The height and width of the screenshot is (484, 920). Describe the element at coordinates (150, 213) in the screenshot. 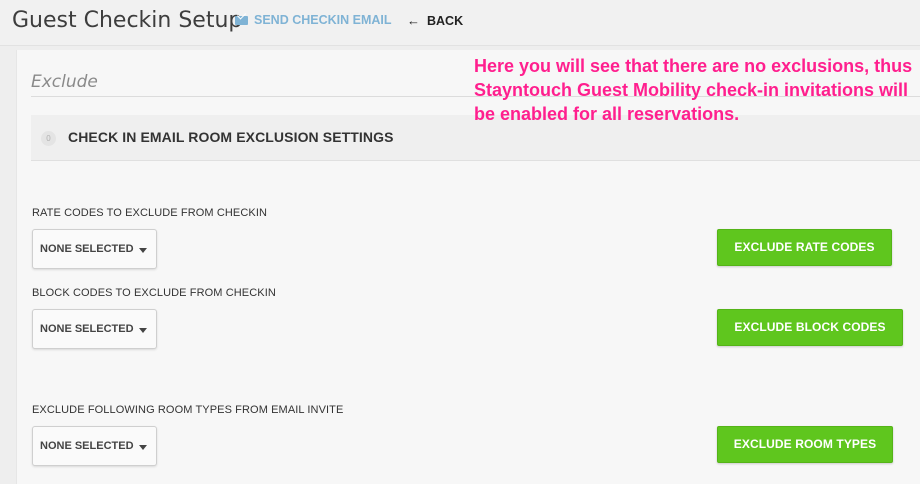

I see `rate-codes-label: RATE CODES TO EXCLUDE FROM CHECKIN` at that location.